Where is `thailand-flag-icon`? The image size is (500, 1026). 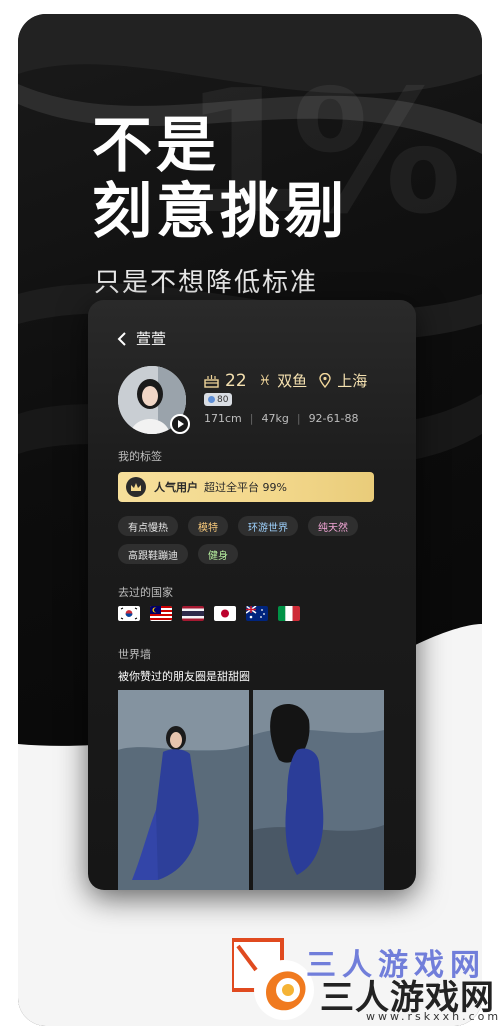 thailand-flag-icon is located at coordinates (193, 613).